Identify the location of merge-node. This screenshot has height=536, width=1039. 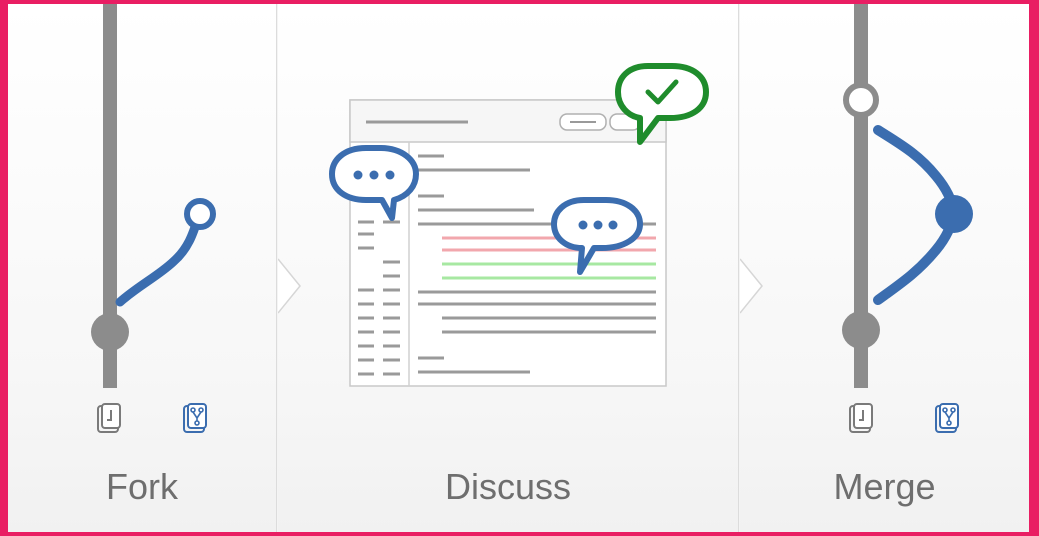
(861, 100).